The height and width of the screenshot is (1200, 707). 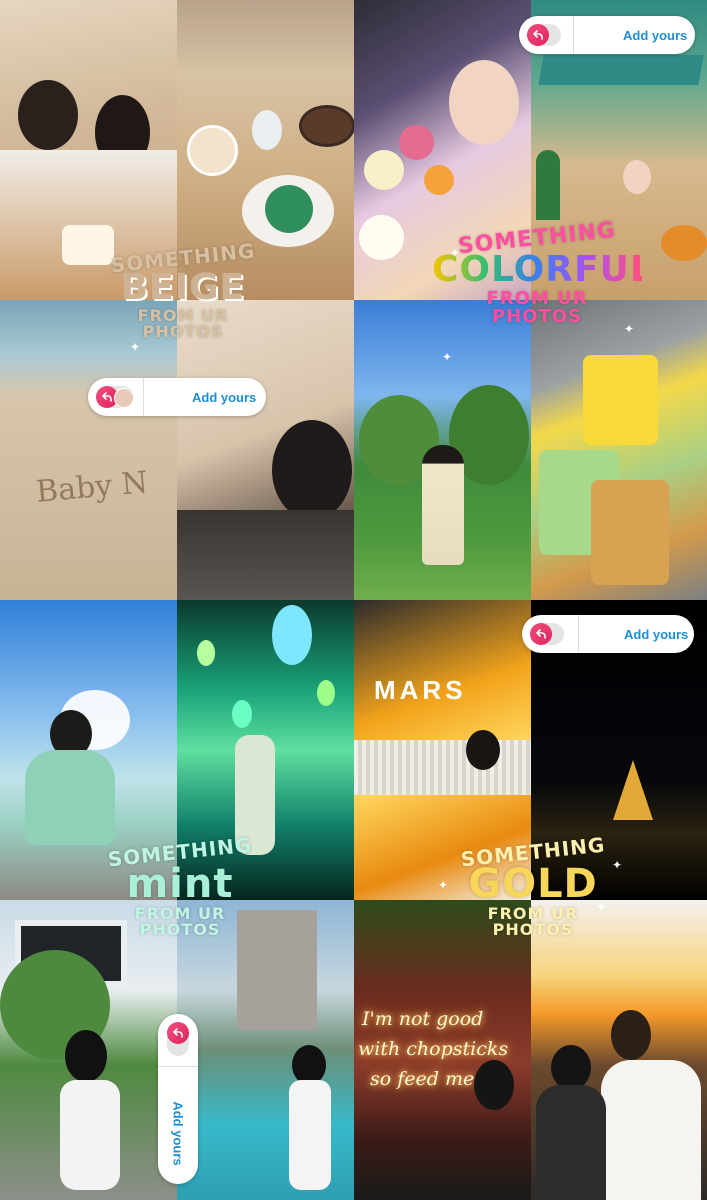 What do you see at coordinates (183, 289) in the screenshot?
I see `sticker-something-beige: SOMETHING BEIGE FROM UR PHOTOS` at bounding box center [183, 289].